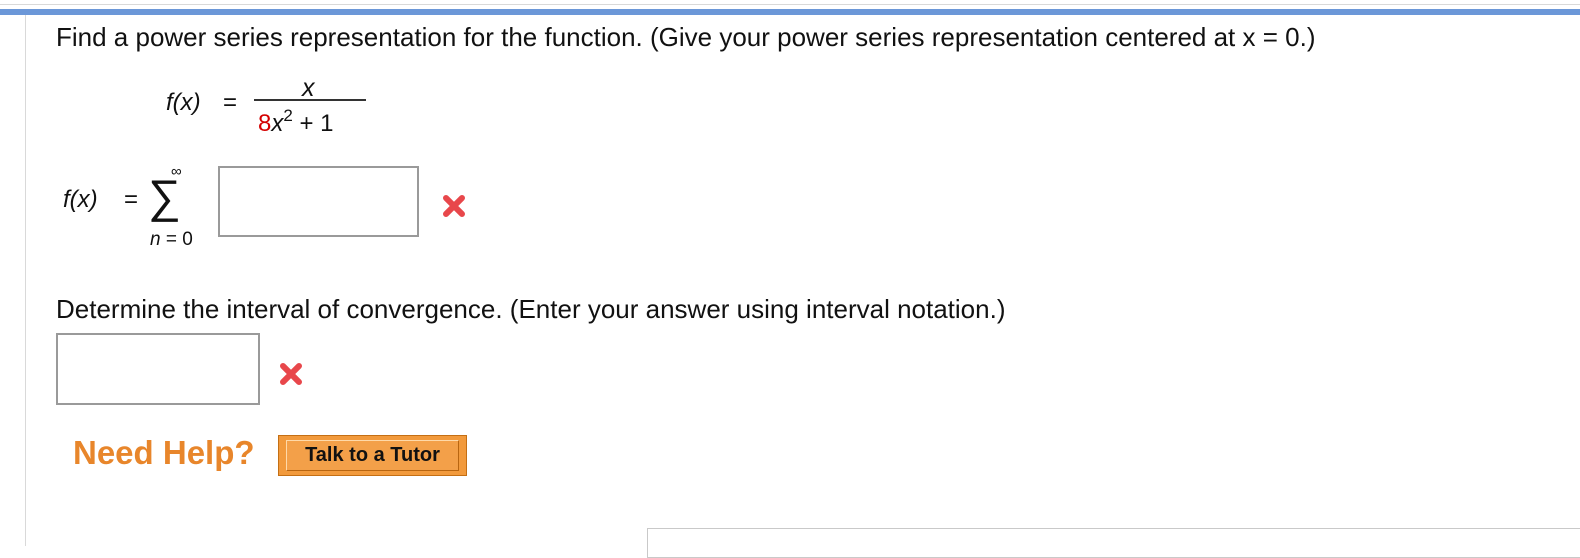 The height and width of the screenshot is (558, 1580). Describe the element at coordinates (230, 102) in the screenshot. I see `equals-sign: =` at that location.